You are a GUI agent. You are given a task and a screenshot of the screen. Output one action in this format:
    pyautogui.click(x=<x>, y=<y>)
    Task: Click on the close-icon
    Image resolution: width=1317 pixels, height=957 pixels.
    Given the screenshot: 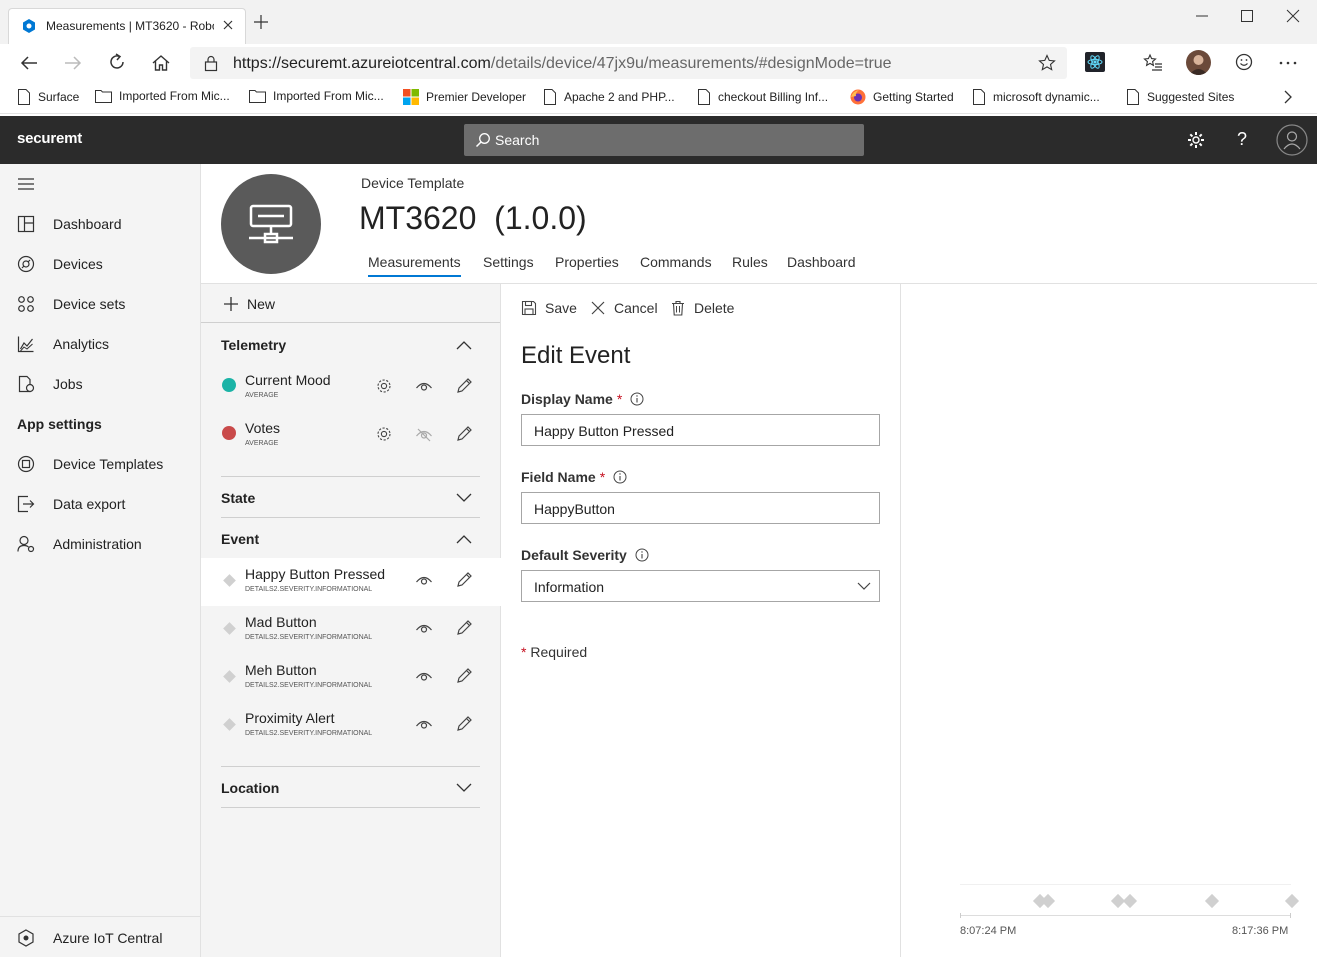 What is the action you would take?
    pyautogui.click(x=228, y=25)
    